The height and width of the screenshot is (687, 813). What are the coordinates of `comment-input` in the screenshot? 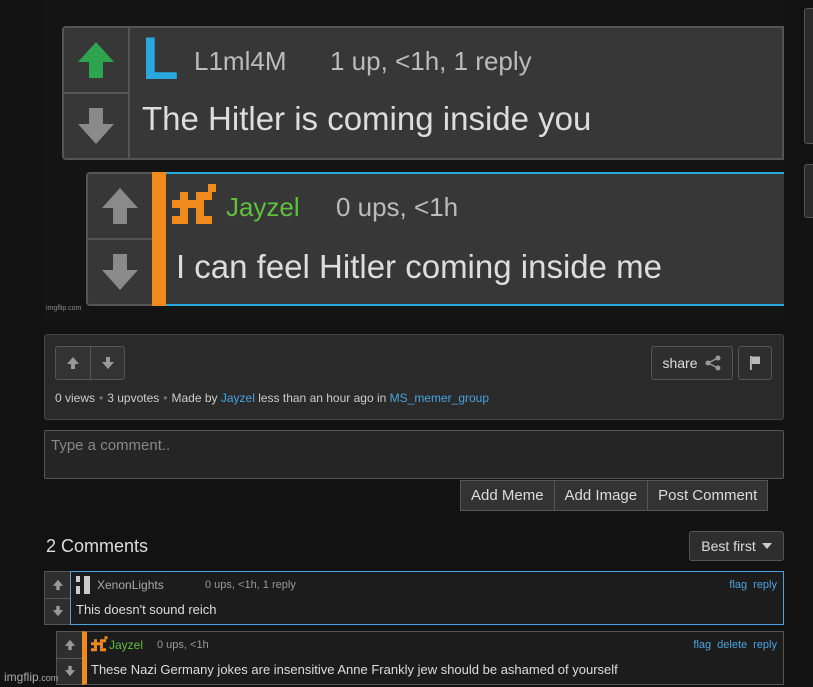 It's located at (414, 454).